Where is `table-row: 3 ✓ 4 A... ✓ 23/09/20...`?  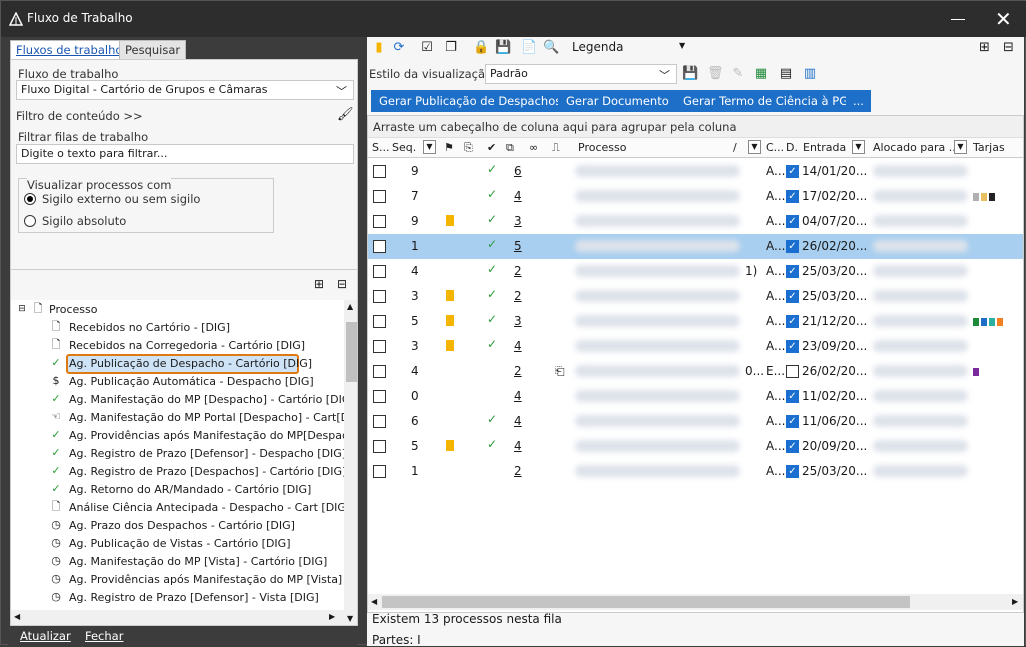 table-row: 3 ✓ 4 A... ✓ 23/09/20... is located at coordinates (695, 346).